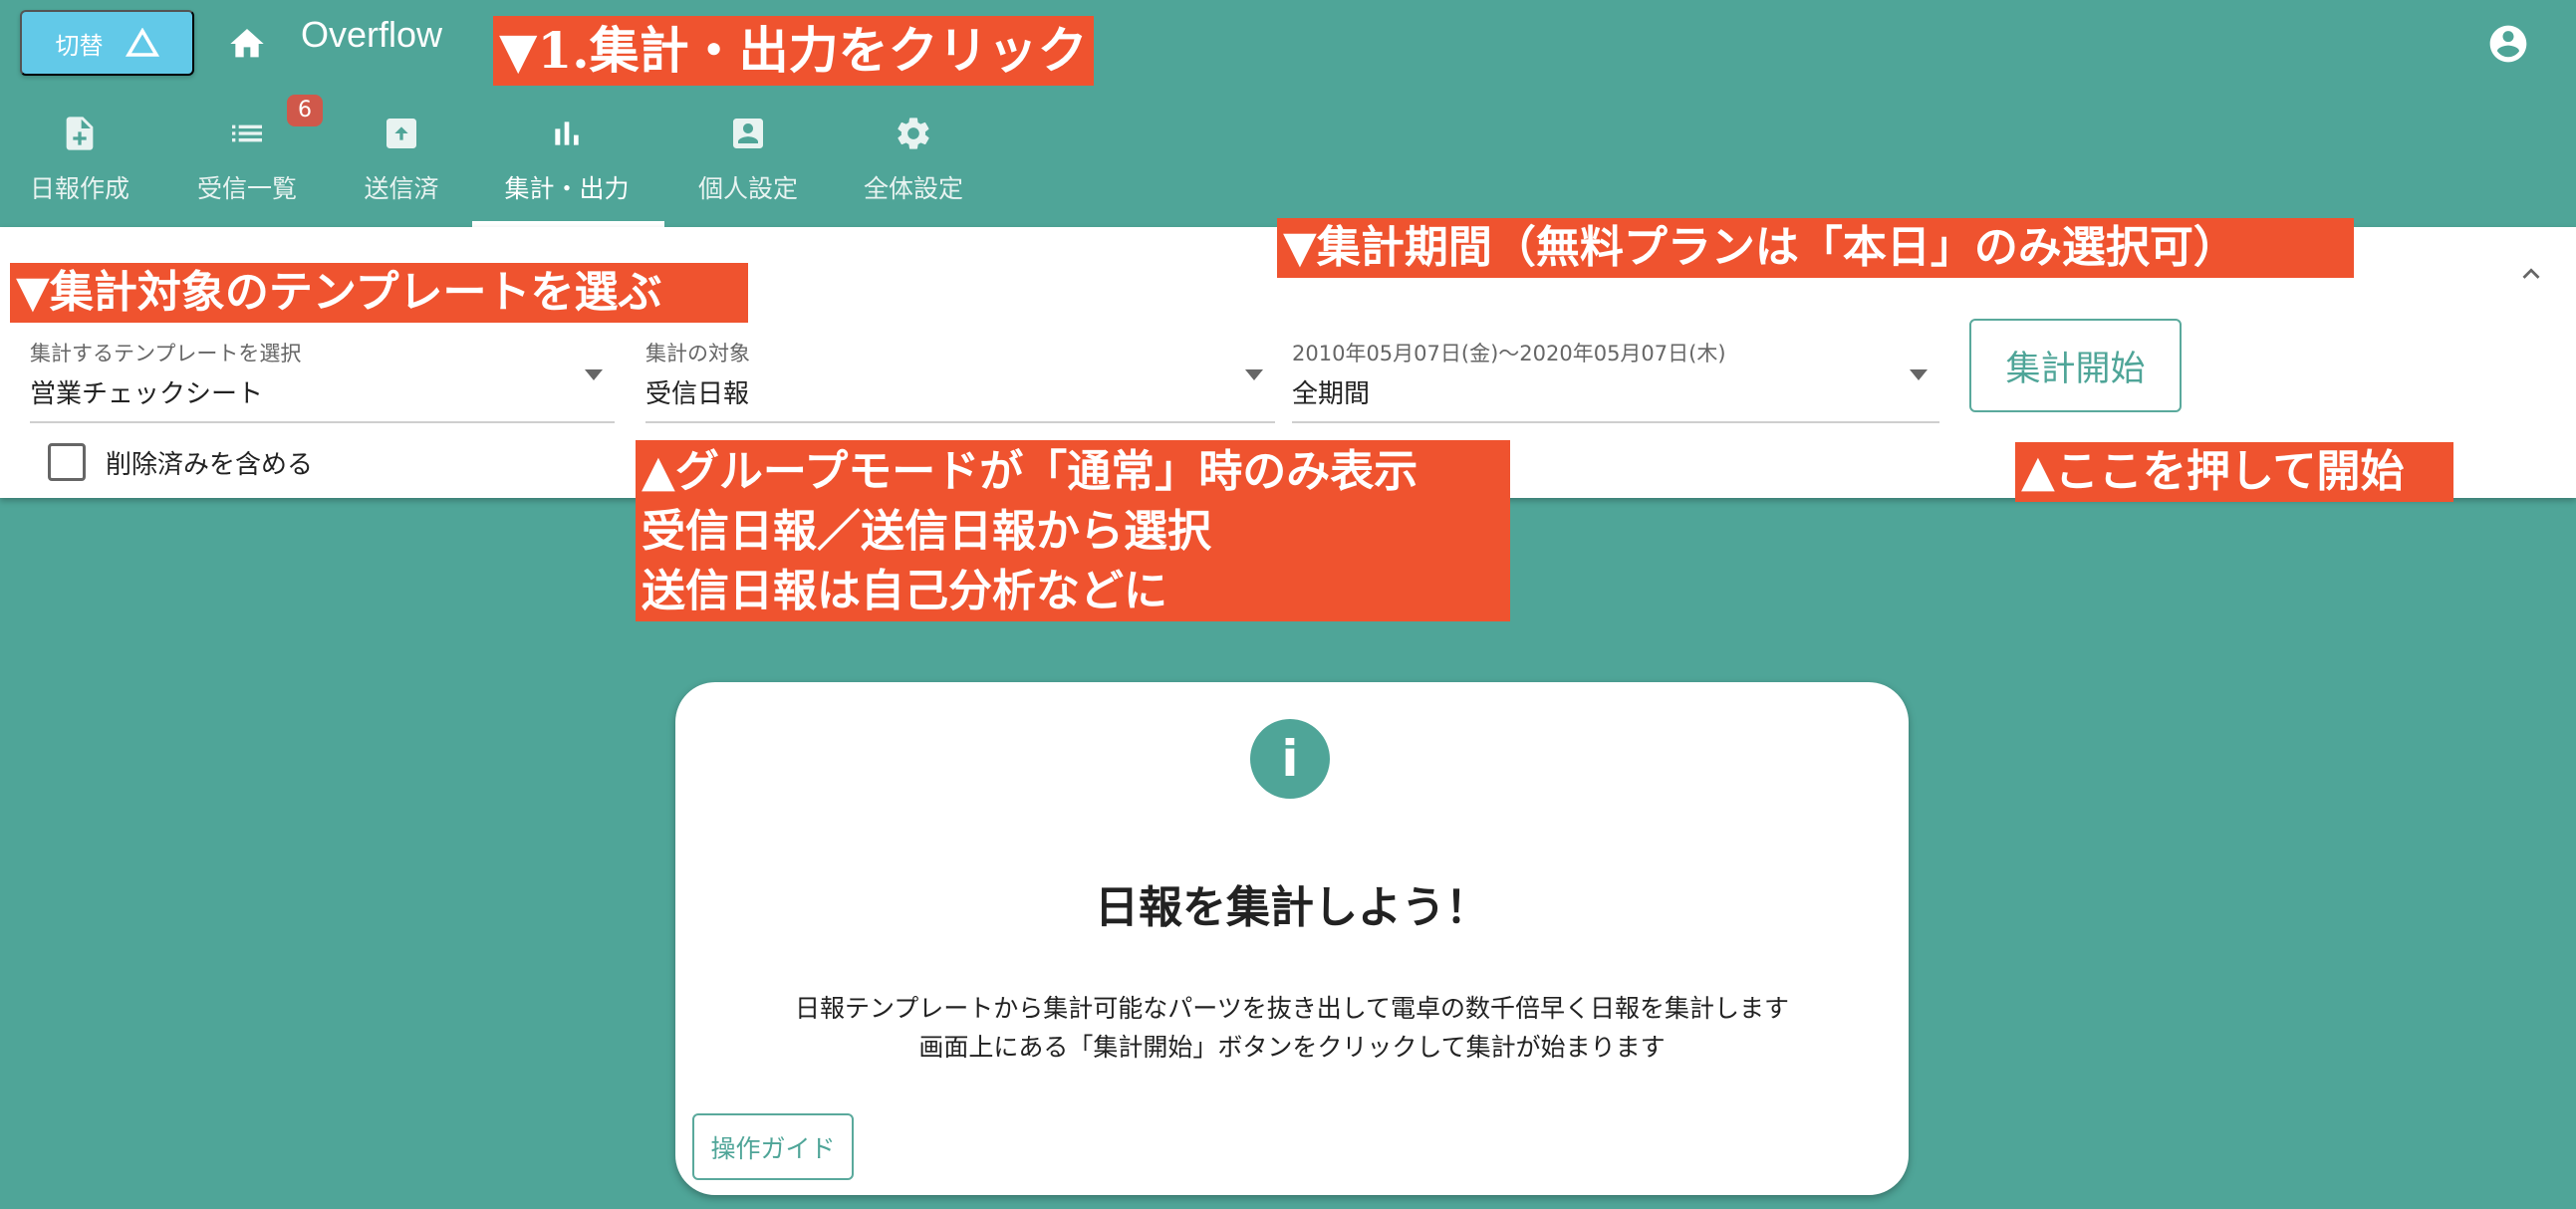 The image size is (2576, 1209). I want to click on tab-label: 全体設定, so click(913, 188).